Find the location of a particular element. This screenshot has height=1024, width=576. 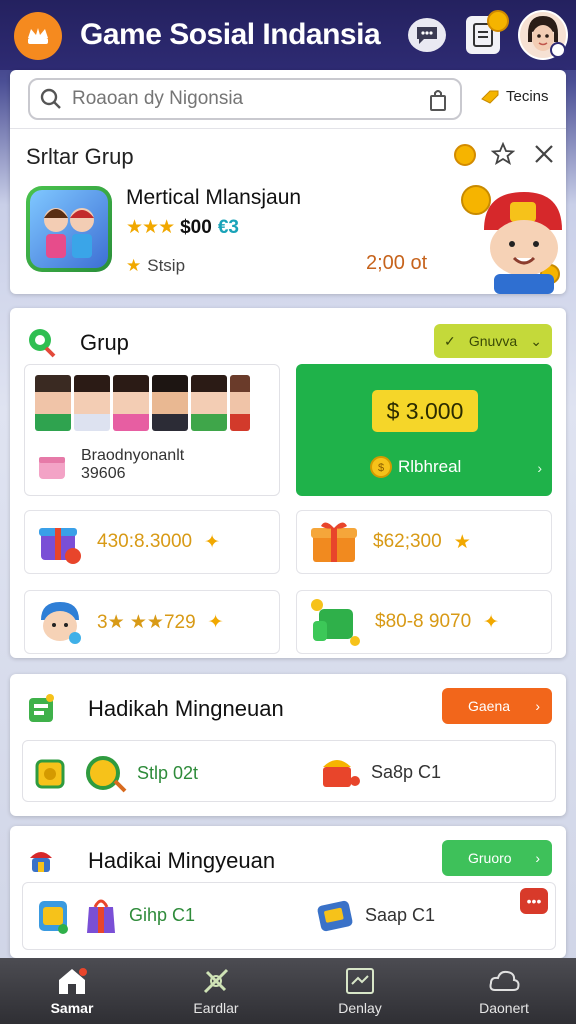

search-icon is located at coordinates (50, 98).